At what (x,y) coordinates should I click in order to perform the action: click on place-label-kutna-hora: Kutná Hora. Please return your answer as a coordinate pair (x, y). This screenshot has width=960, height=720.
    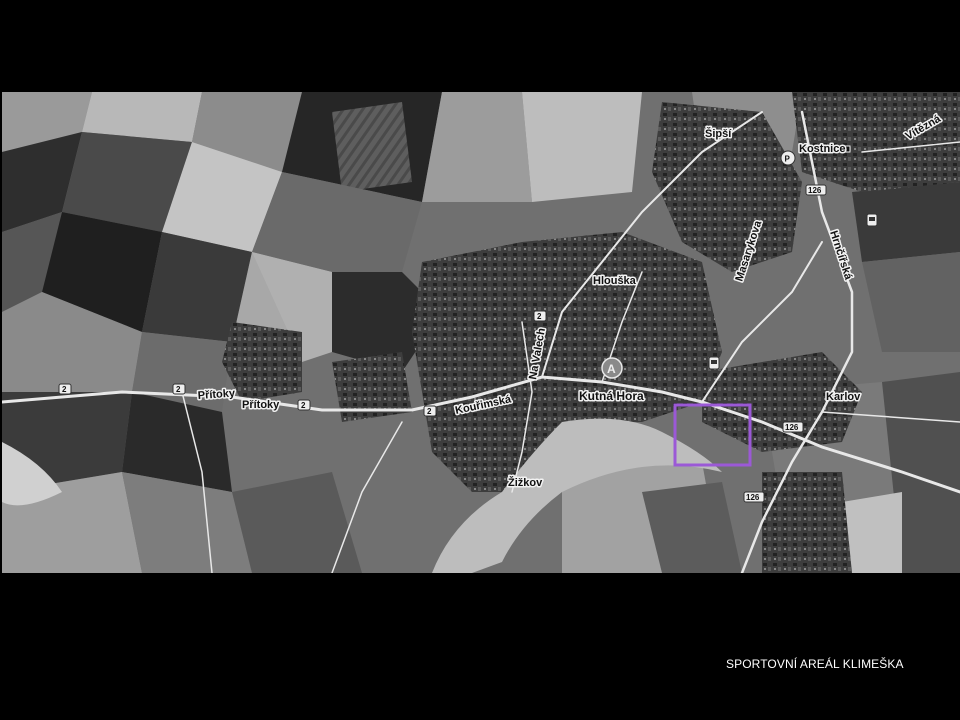
    Looking at the image, I should click on (611, 396).